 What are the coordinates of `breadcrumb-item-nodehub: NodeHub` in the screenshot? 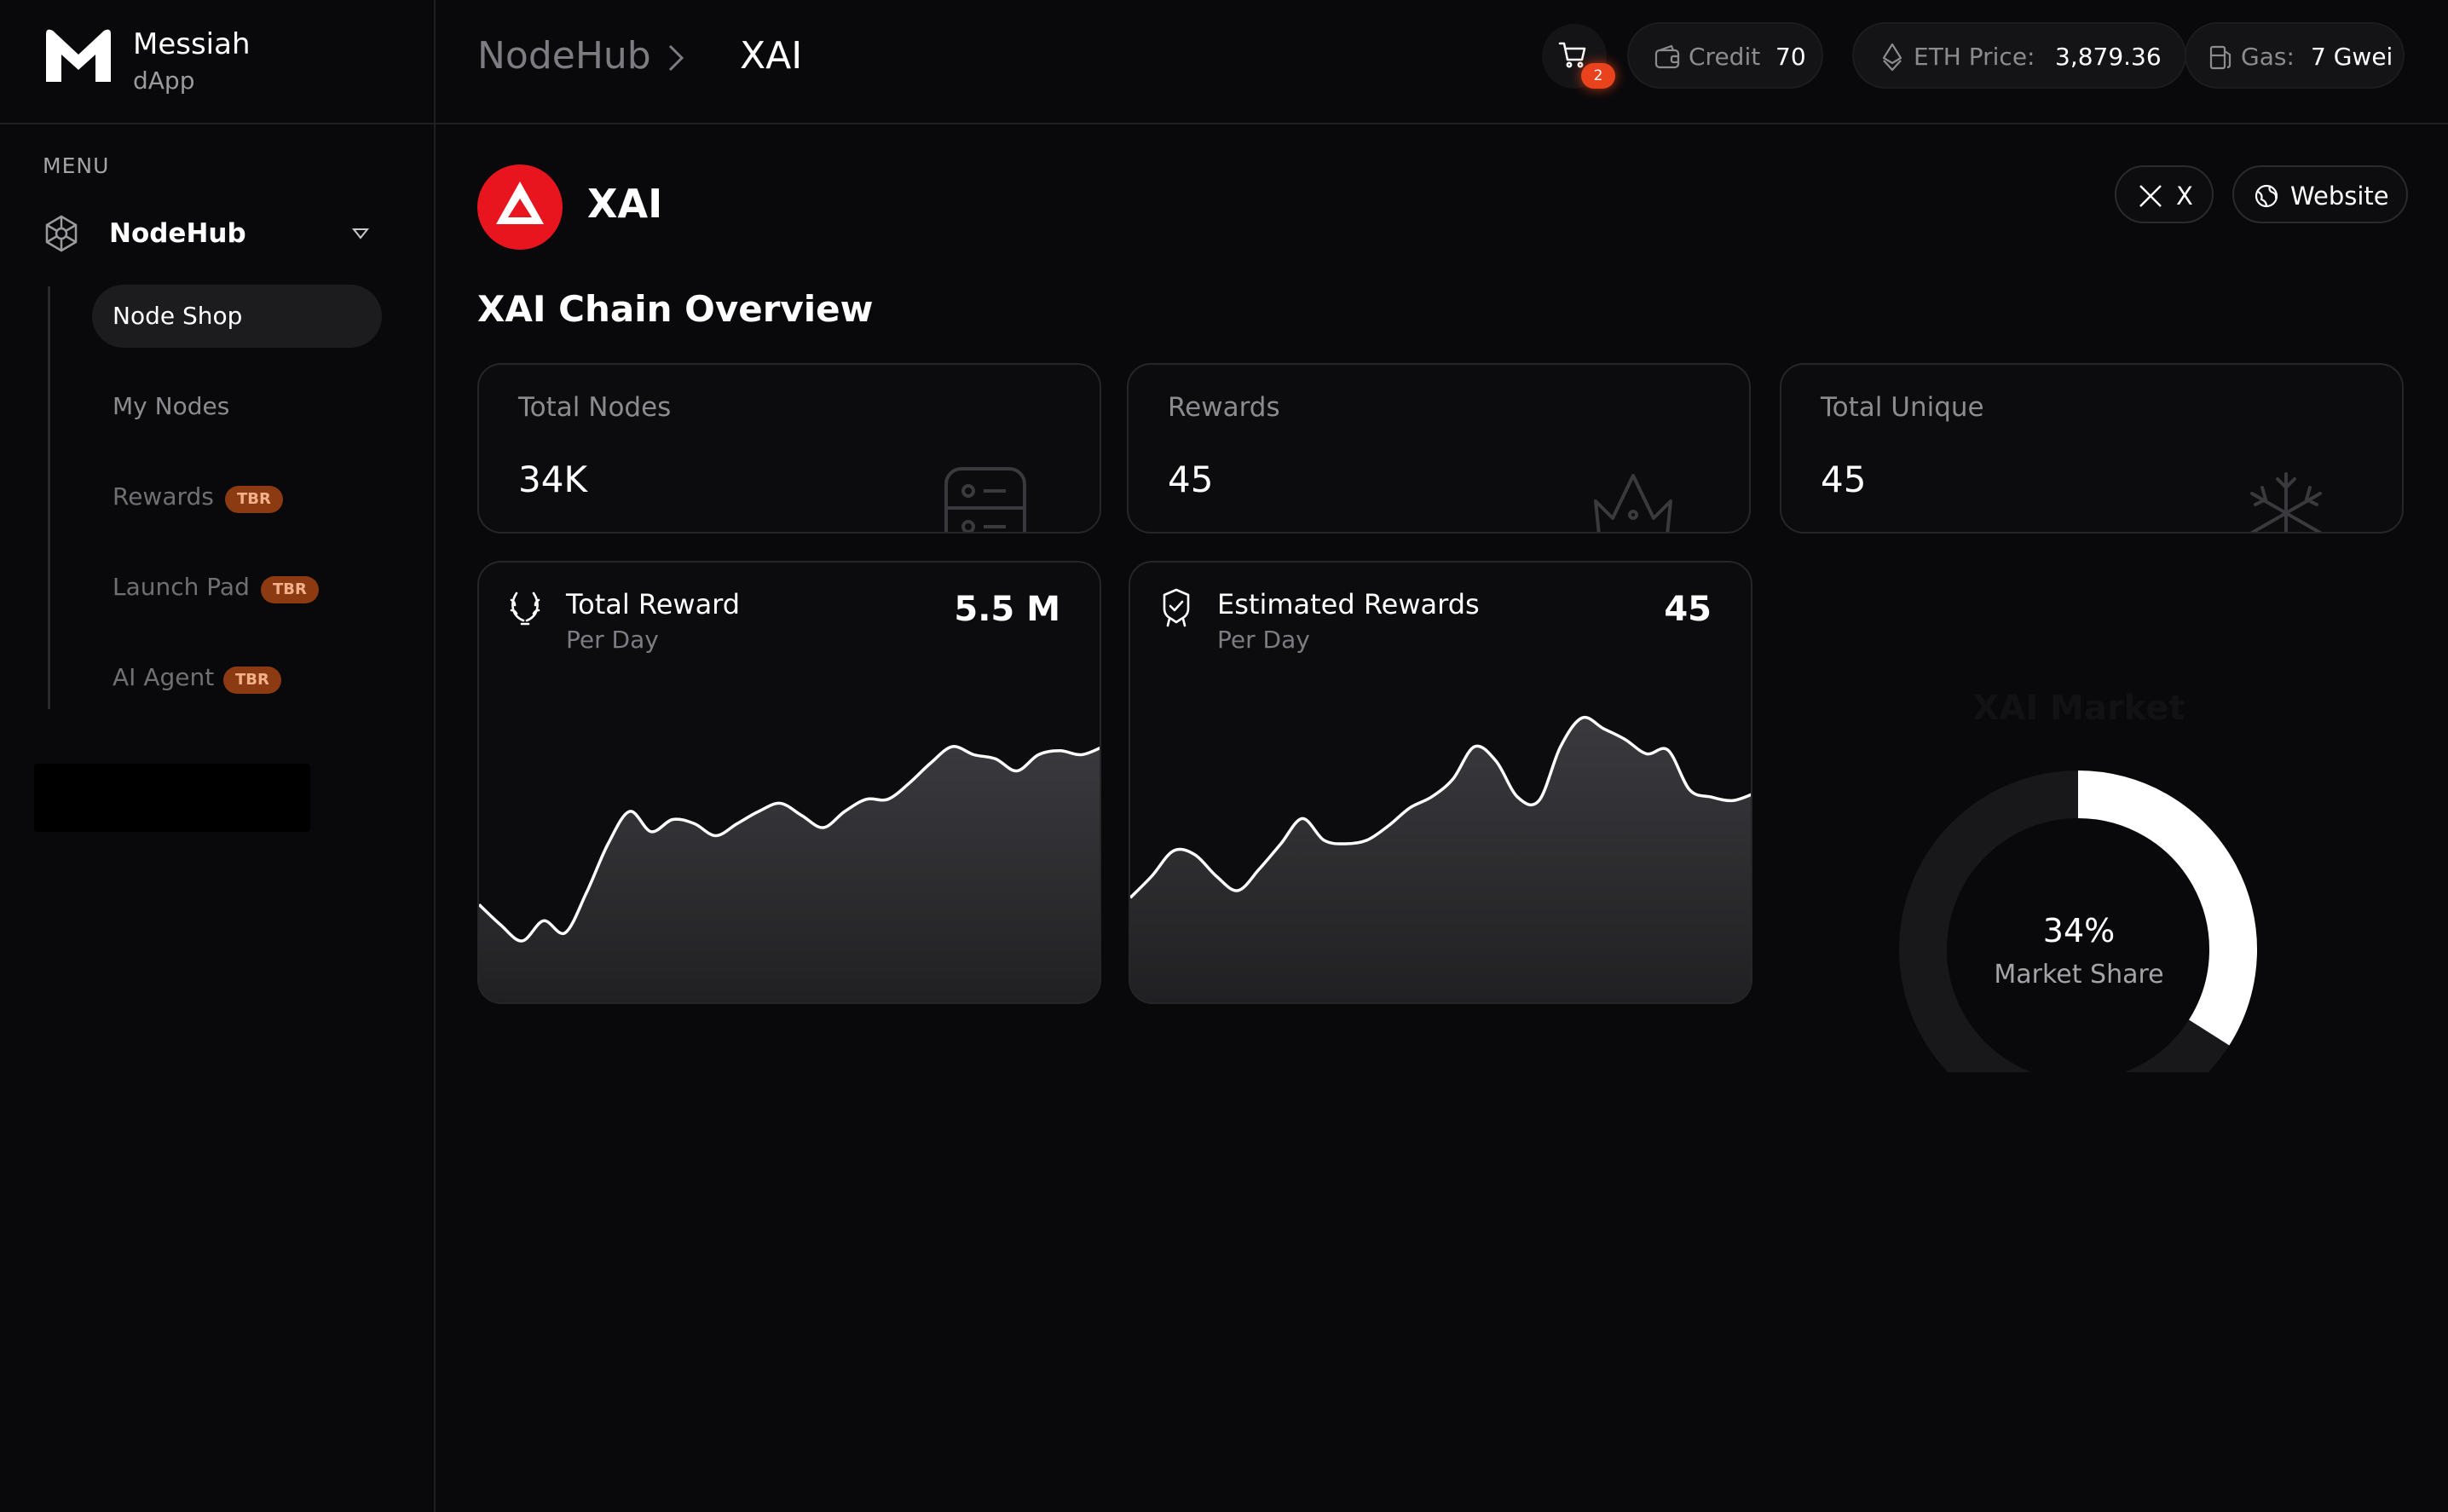 It's located at (564, 56).